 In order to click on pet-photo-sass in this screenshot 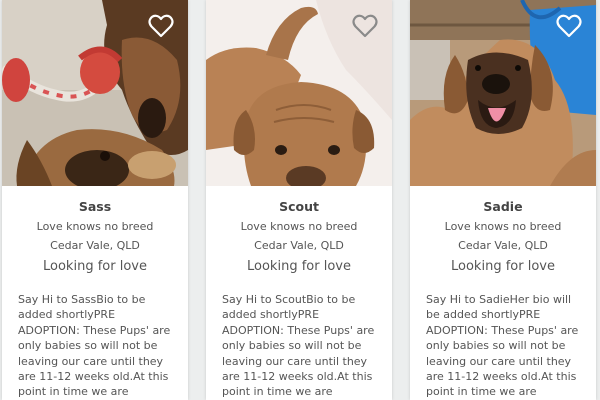, I will do `click(95, 93)`.